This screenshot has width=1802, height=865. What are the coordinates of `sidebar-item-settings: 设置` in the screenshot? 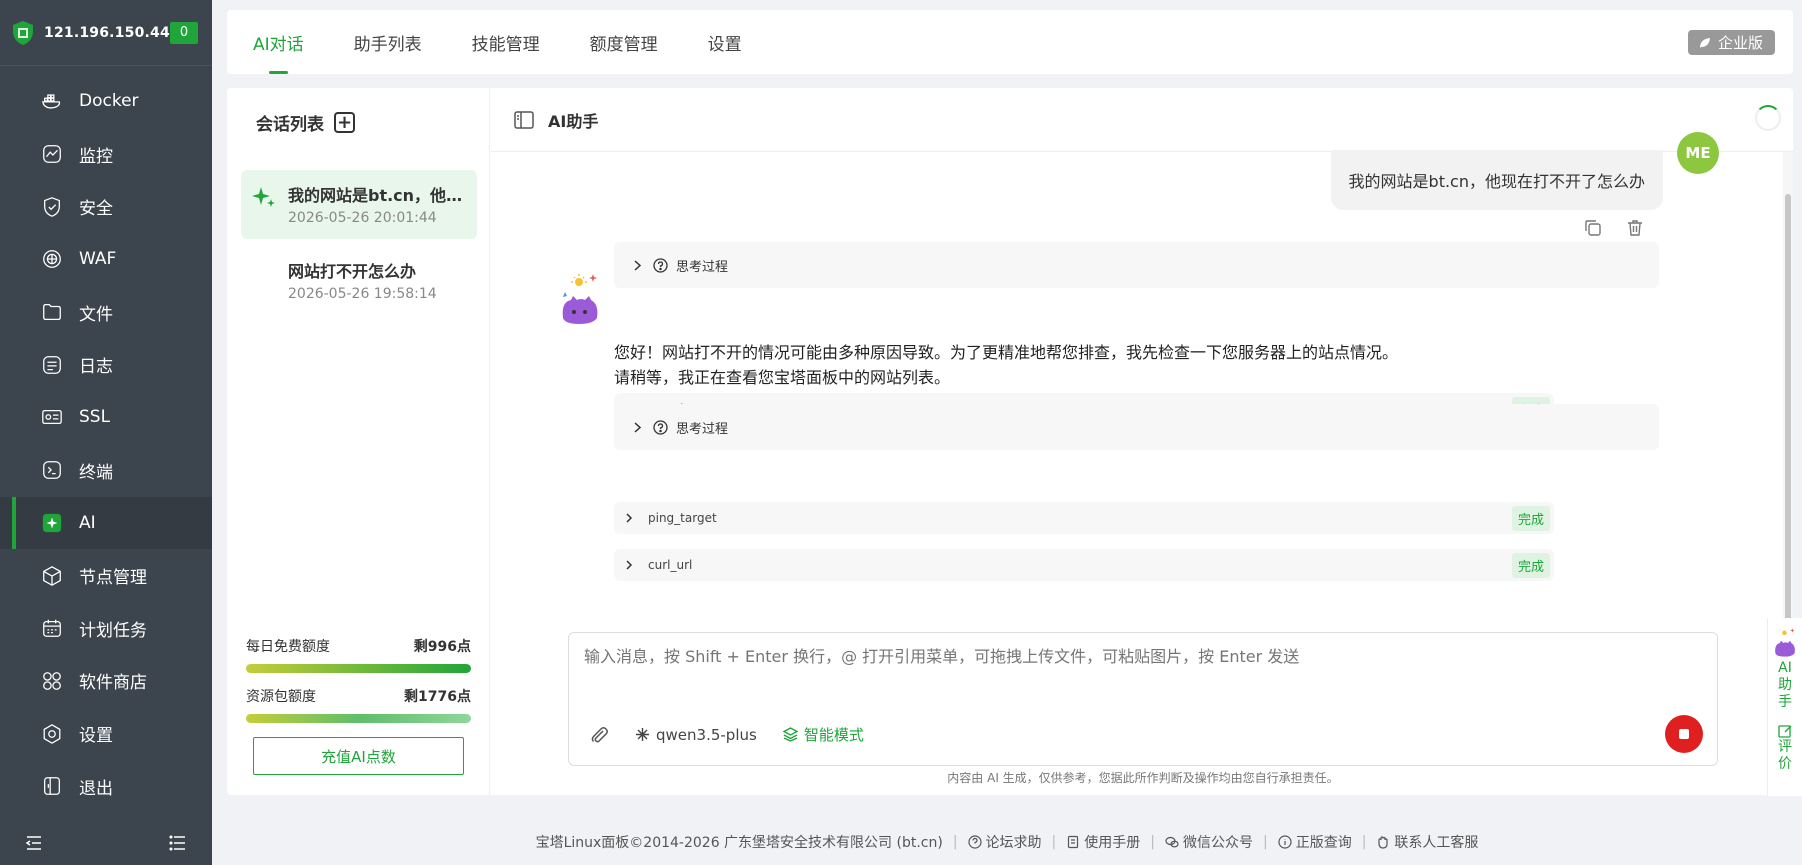 It's located at (106, 733).